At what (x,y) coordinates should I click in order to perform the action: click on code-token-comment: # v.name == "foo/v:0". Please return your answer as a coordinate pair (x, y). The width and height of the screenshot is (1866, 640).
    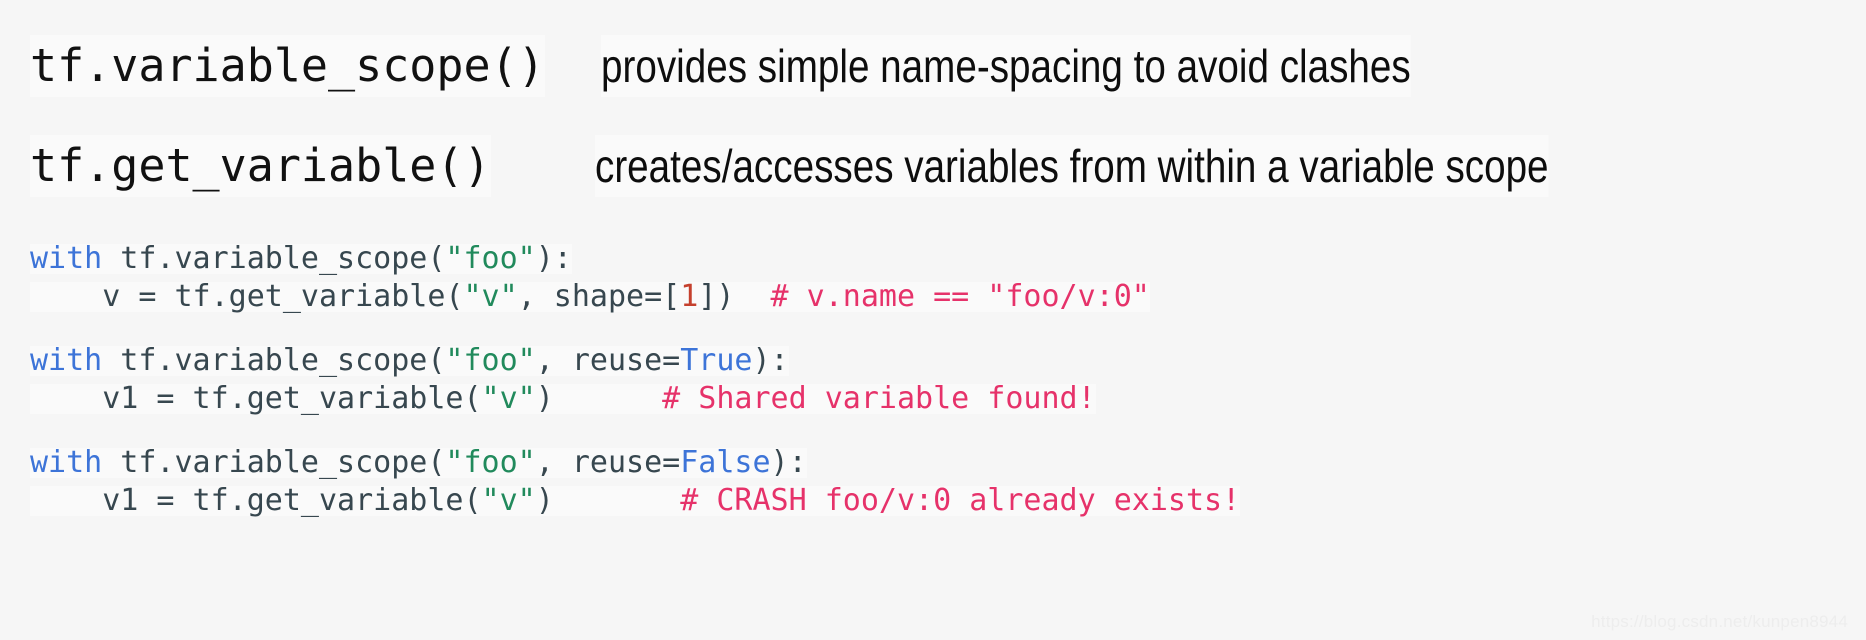
    Looking at the image, I should click on (960, 296).